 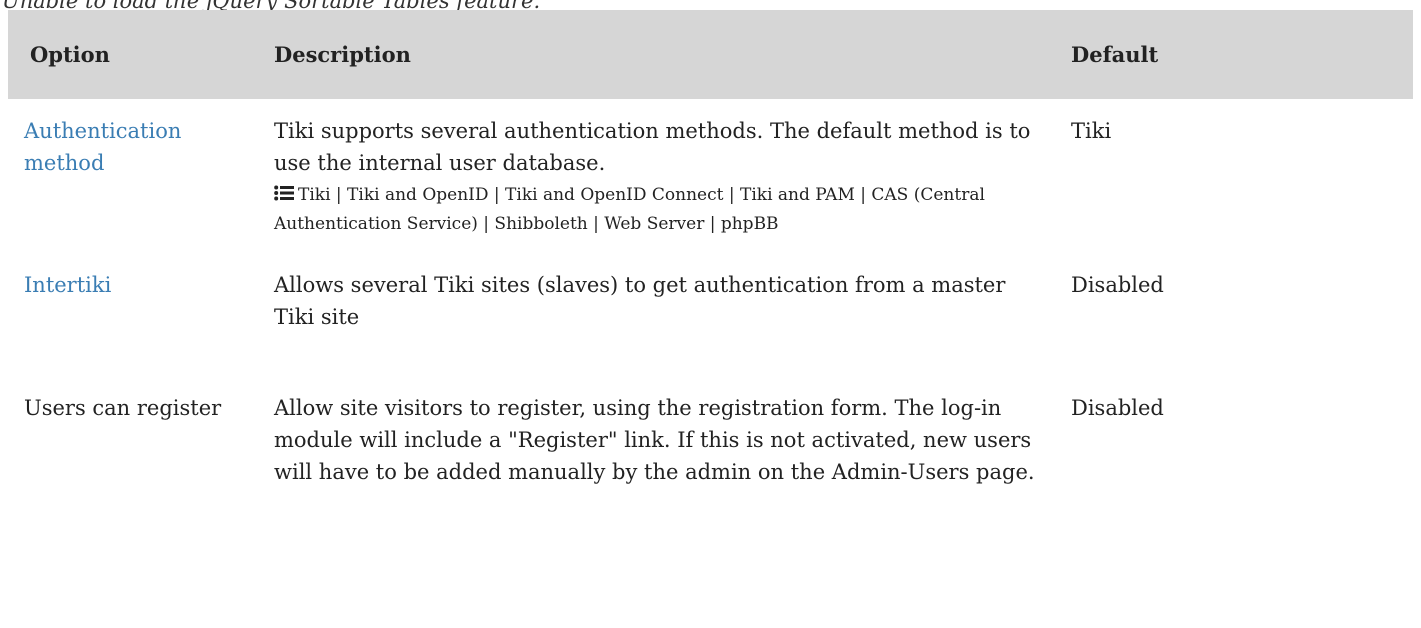 I want to click on option-link-intertiki: Intertiki, so click(x=67, y=285).